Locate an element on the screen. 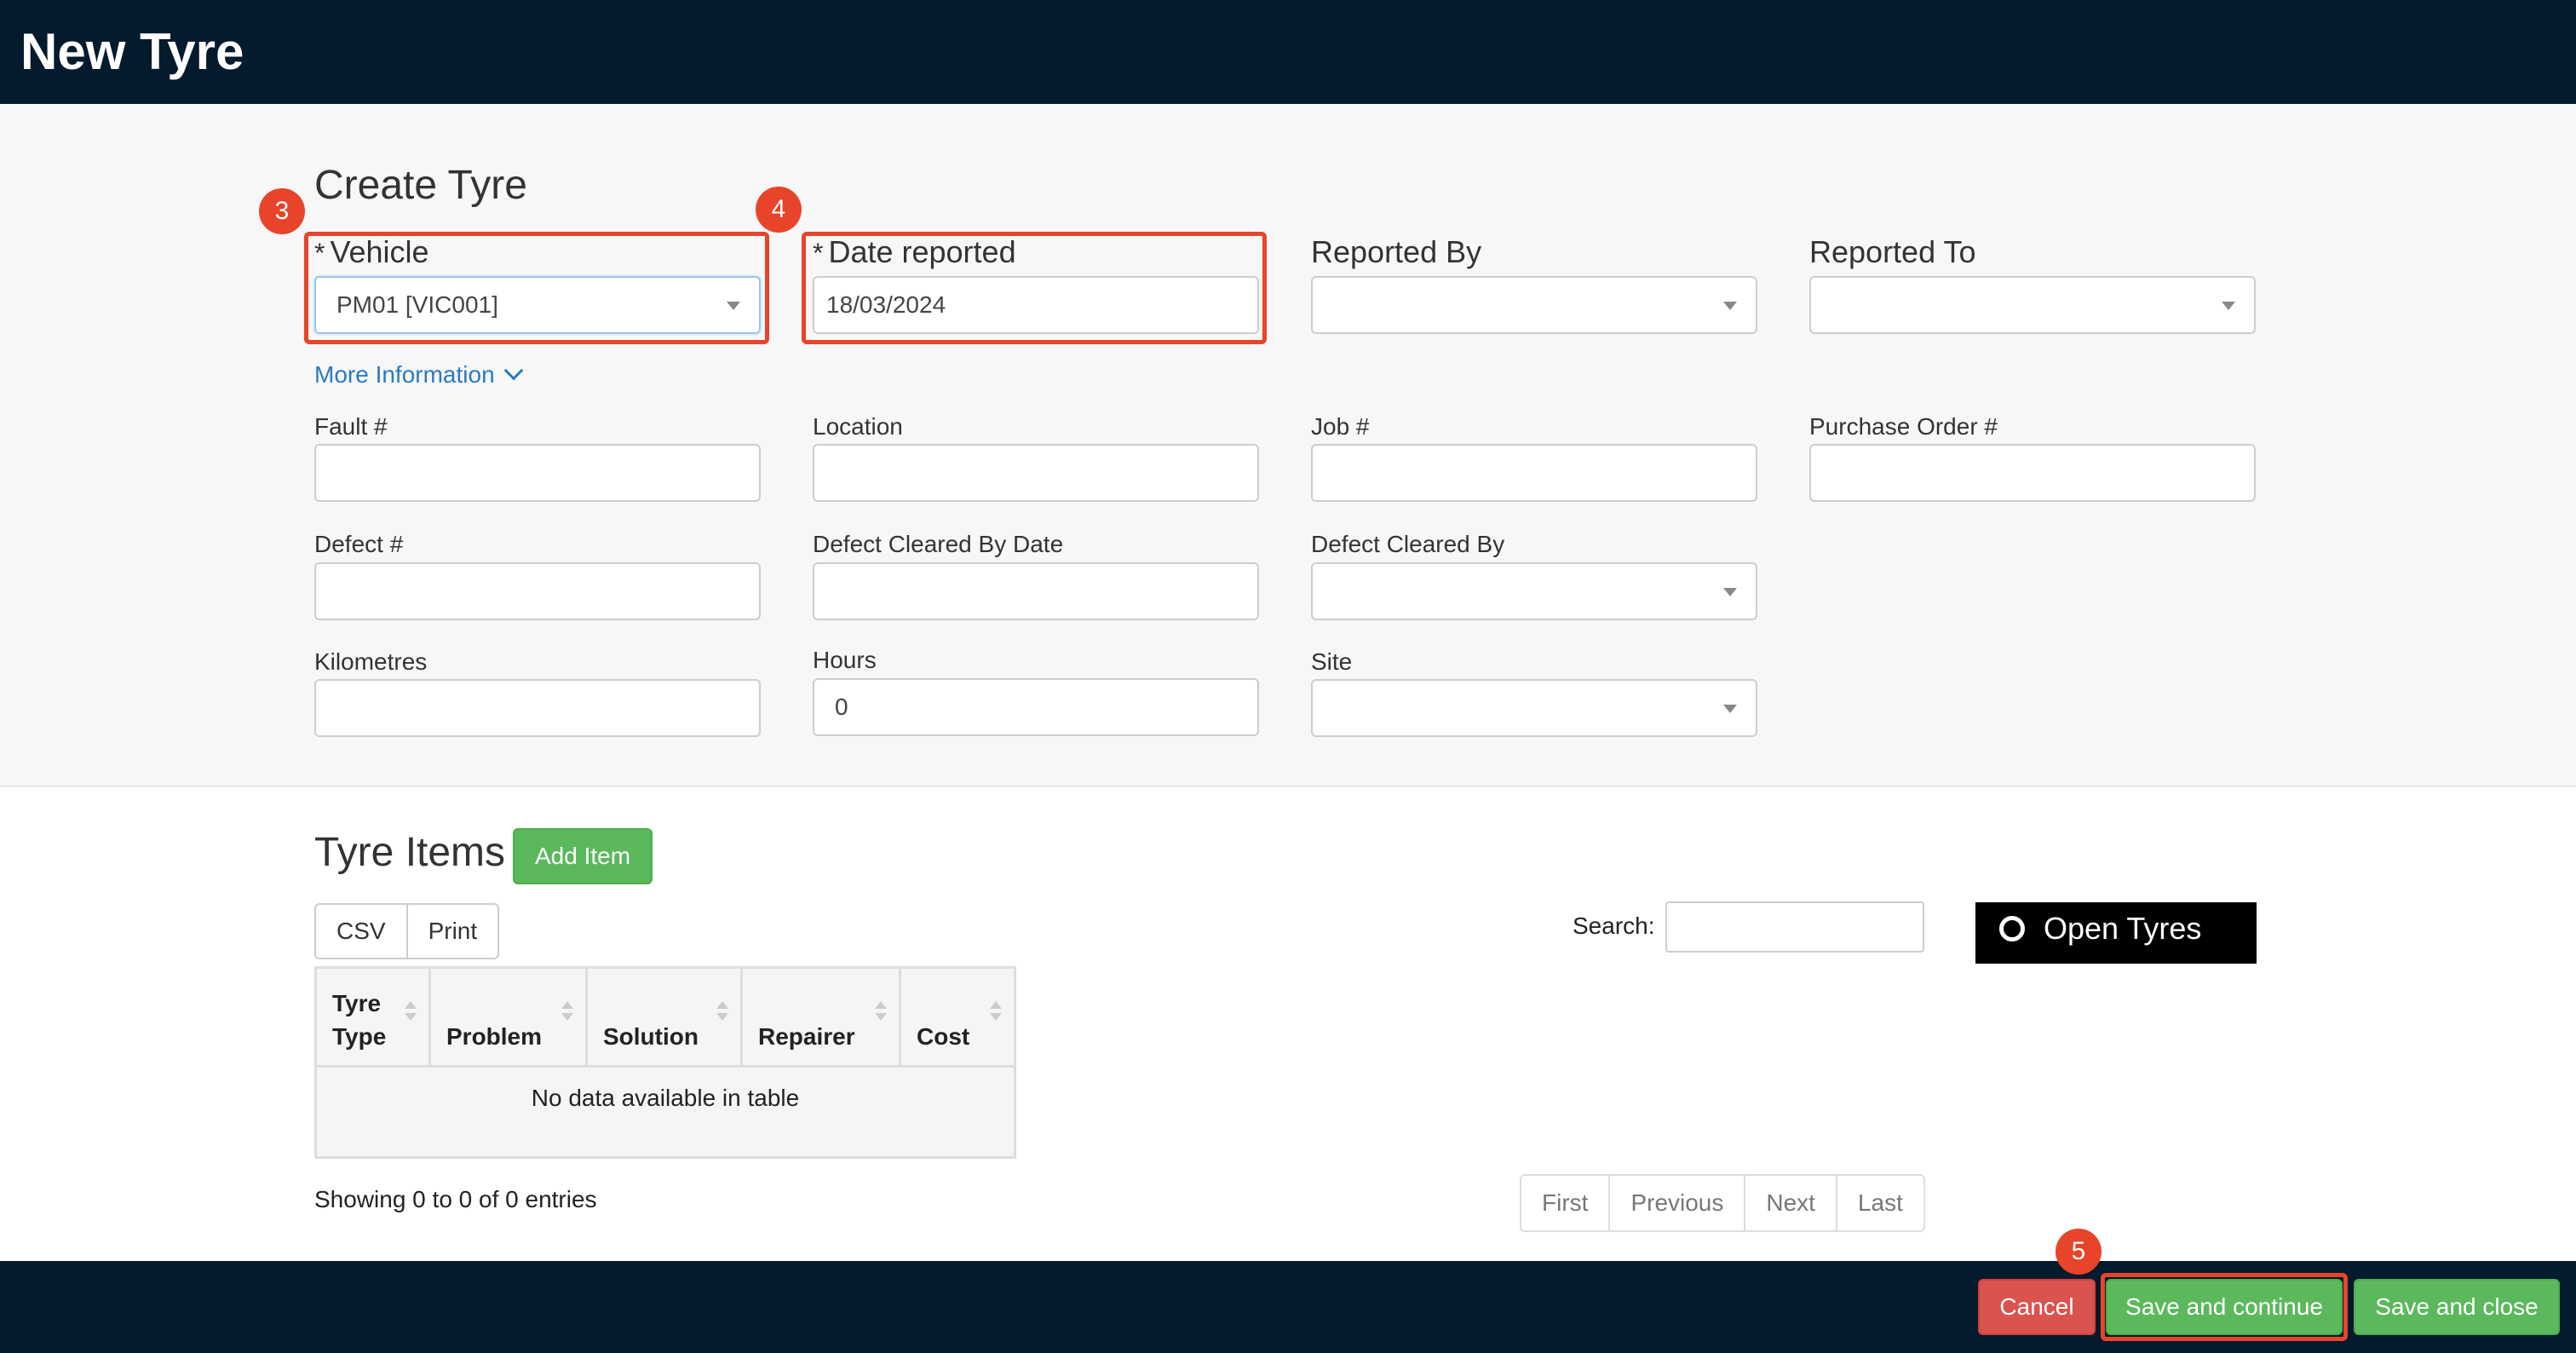 This screenshot has height=1353, width=2576. form-section-title: Create Tyre is located at coordinates (421, 185).